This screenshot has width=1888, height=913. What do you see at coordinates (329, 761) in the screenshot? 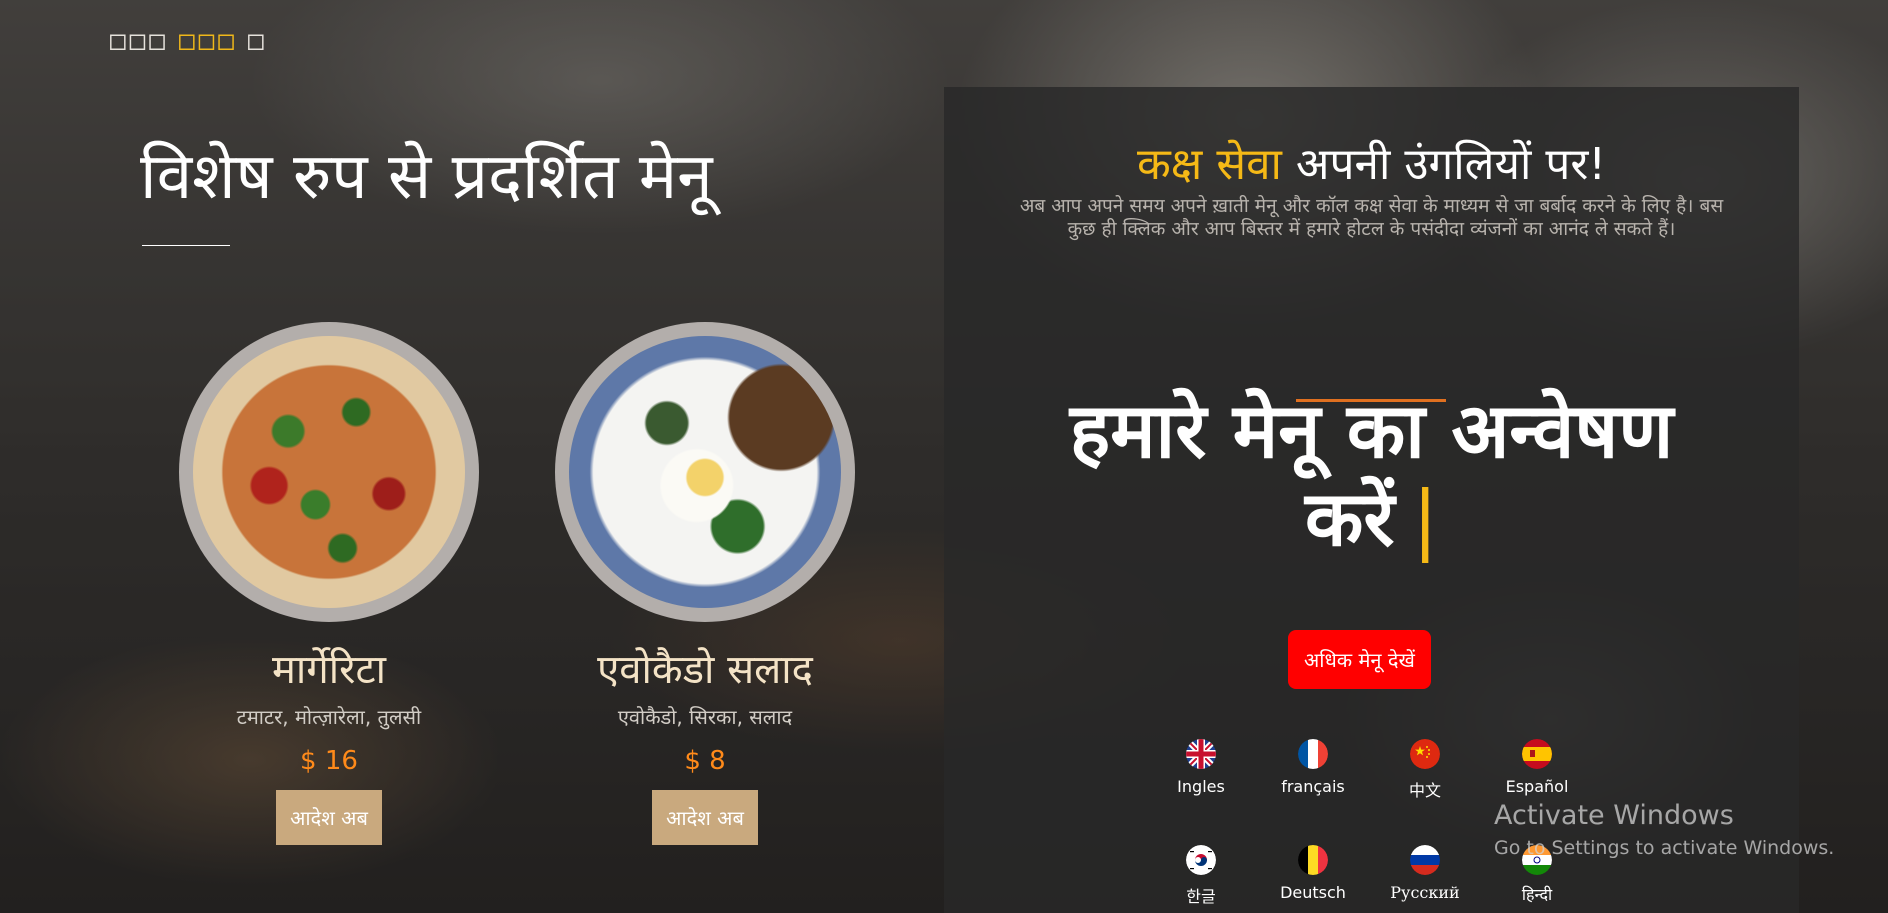
I see `menu-item-price: $ 16` at bounding box center [329, 761].